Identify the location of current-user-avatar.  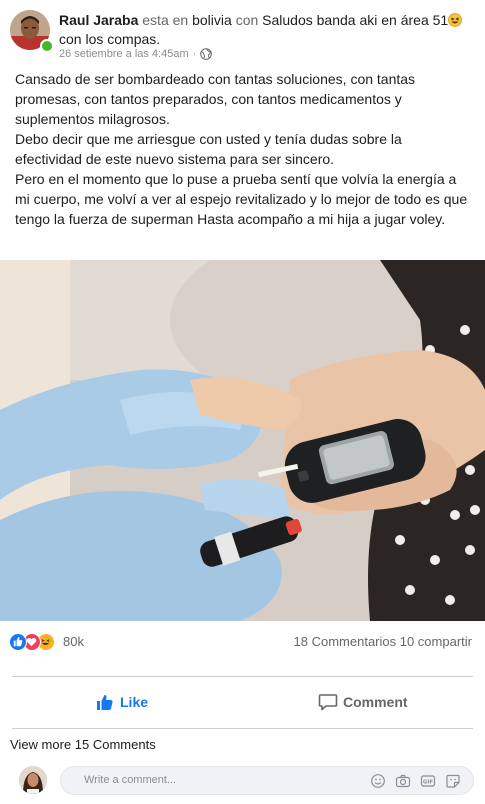
(33, 780).